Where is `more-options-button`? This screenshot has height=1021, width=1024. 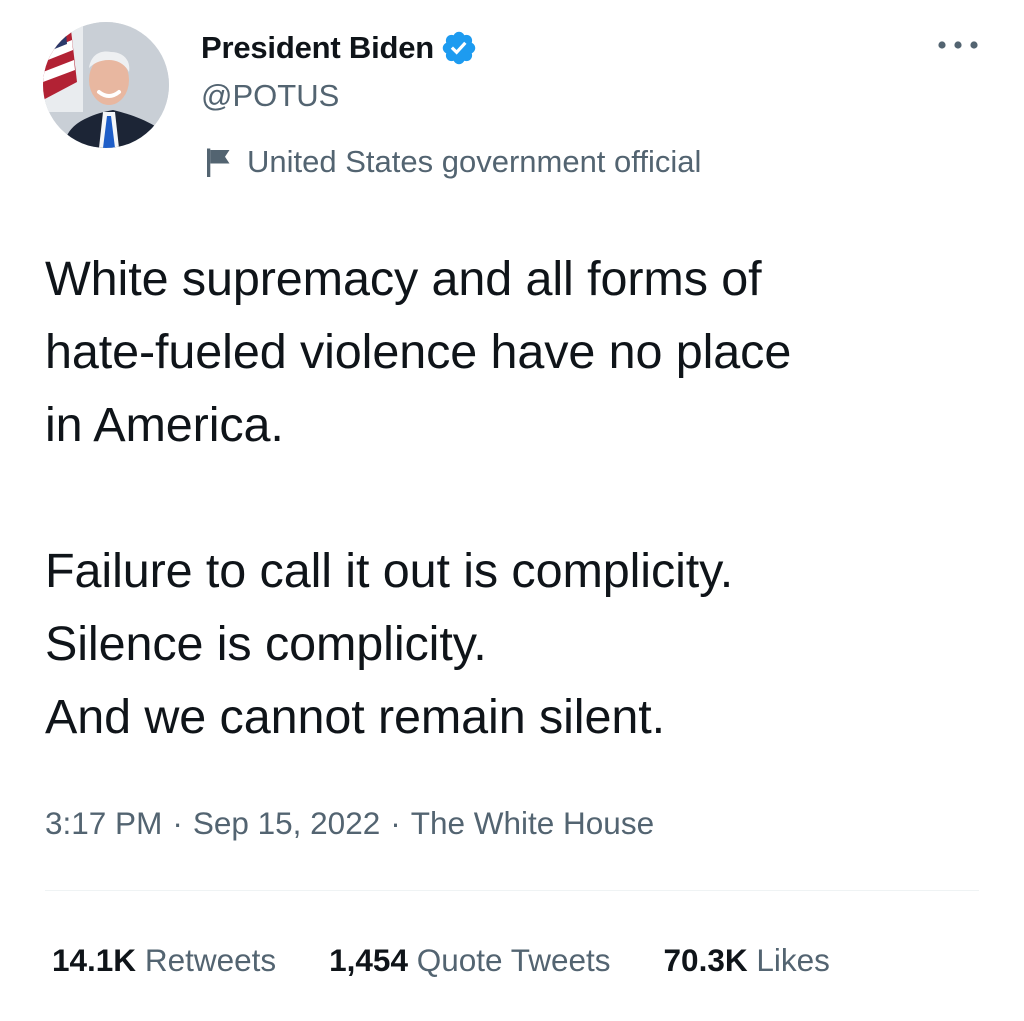
more-options-button is located at coordinates (958, 45).